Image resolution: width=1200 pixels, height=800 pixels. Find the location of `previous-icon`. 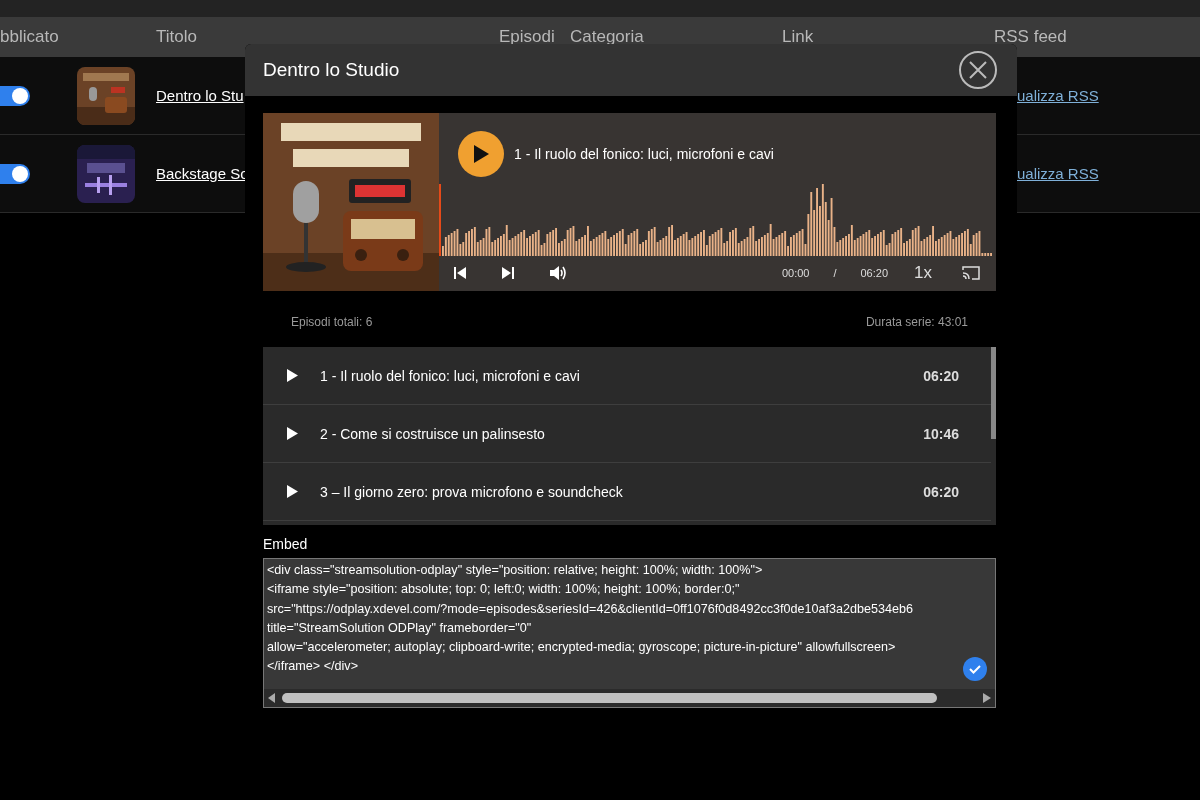

previous-icon is located at coordinates (460, 273).